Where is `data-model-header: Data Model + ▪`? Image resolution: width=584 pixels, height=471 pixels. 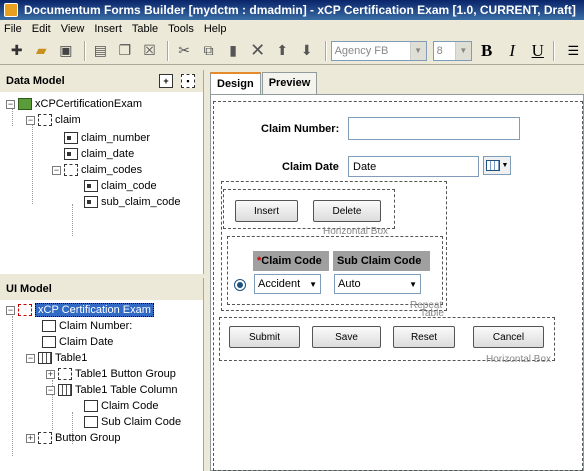
data-model-header: Data Model + ▪ is located at coordinates (101, 81).